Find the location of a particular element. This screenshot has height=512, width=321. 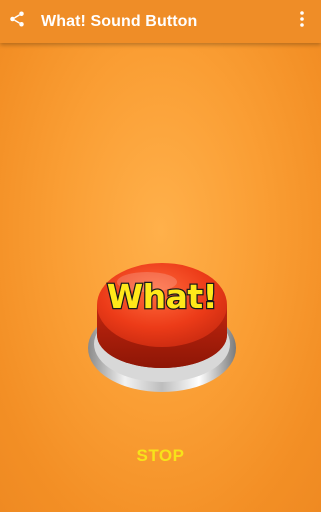

share-icon is located at coordinates (17, 21).